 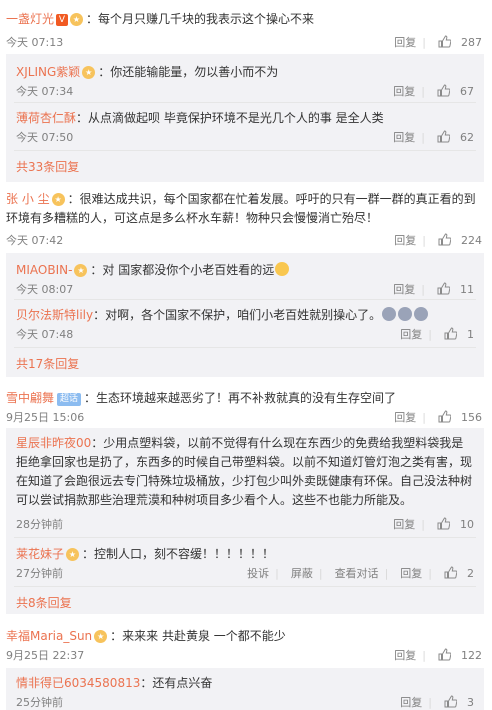 What do you see at coordinates (176, 683) in the screenshot?
I see `reply-text: ：还有点兴奋` at bounding box center [176, 683].